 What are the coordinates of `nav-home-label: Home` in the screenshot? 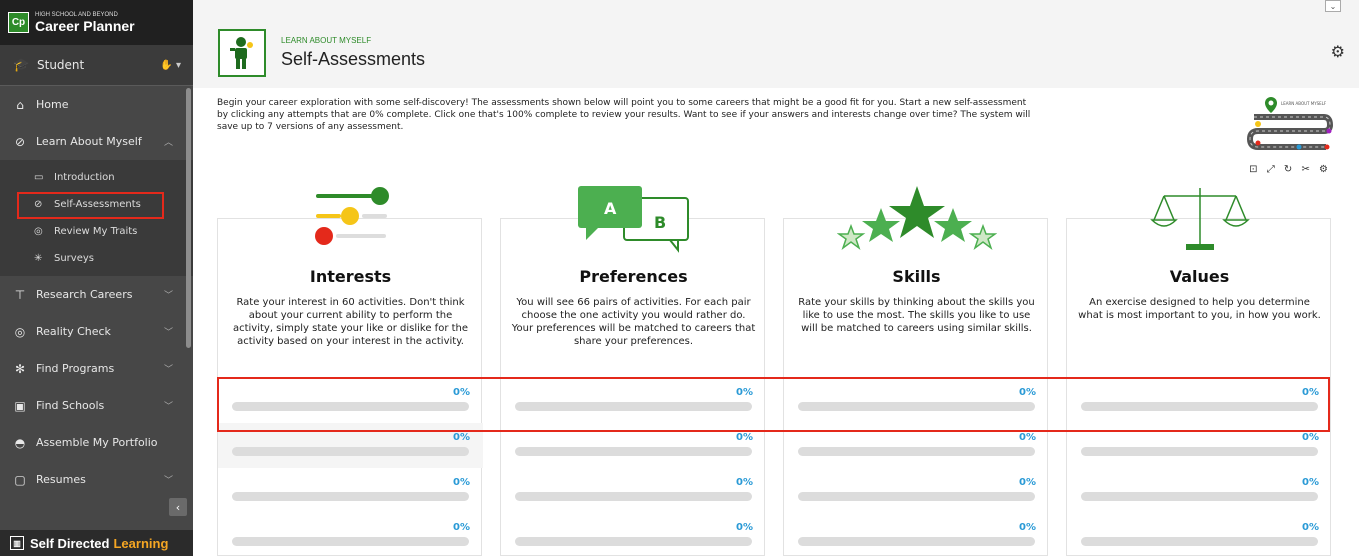 It's located at (52, 104).